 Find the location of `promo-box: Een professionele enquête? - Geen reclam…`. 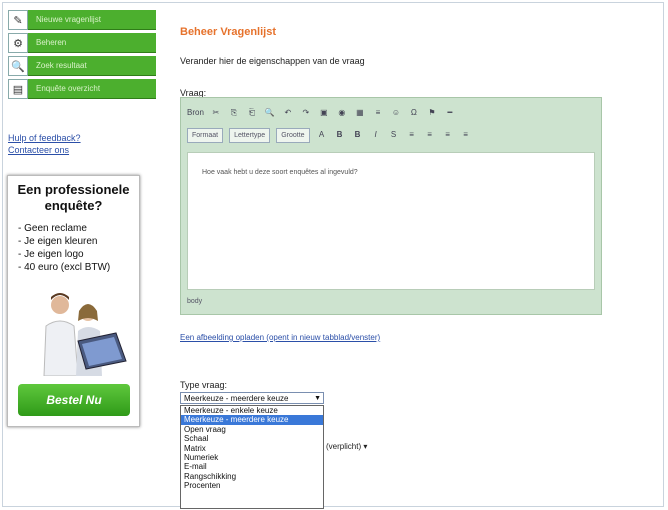

promo-box: Een professionele enquête? - Geen reclam… is located at coordinates (73, 301).